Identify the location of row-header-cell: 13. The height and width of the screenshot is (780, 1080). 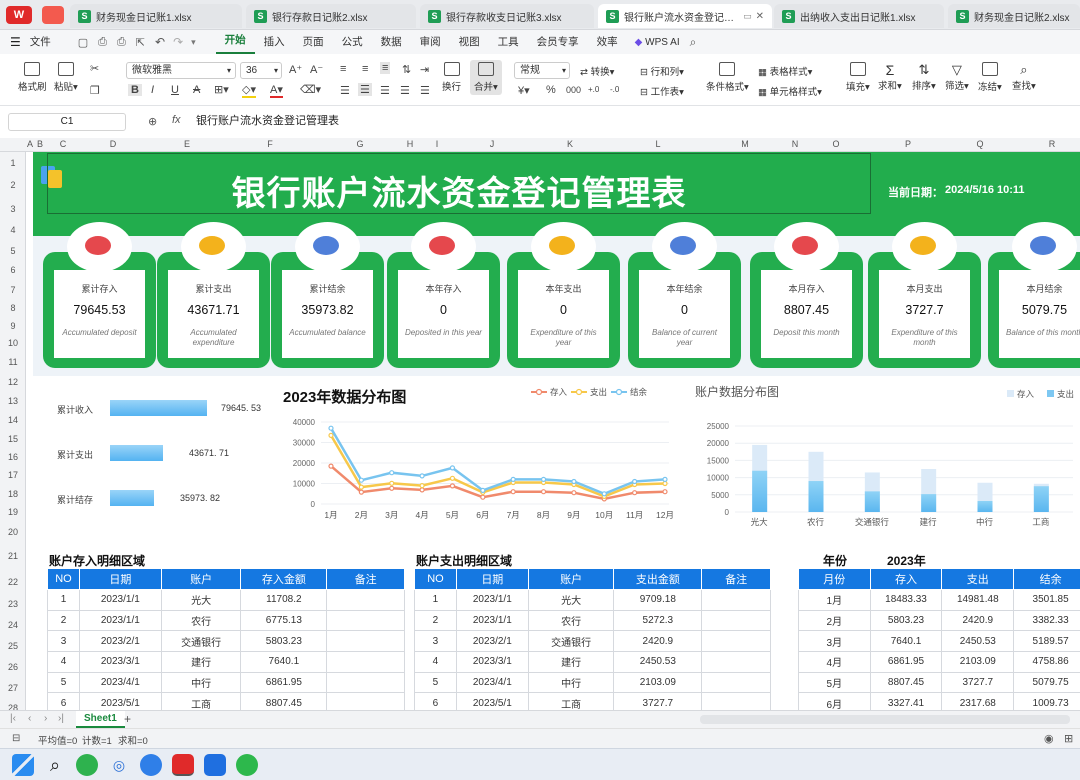
(13, 401).